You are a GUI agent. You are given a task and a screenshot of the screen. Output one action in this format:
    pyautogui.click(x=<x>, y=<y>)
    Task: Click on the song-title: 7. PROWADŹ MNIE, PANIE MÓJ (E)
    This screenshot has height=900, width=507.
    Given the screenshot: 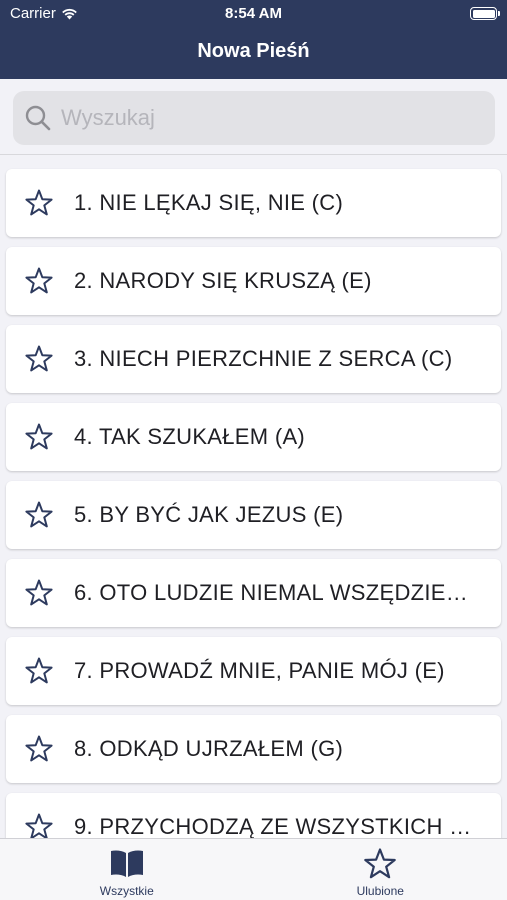 What is the action you would take?
    pyautogui.click(x=259, y=670)
    